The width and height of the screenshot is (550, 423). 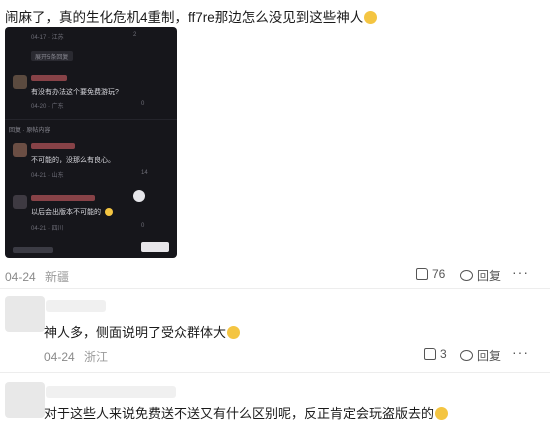 I want to click on shot-comment1-meta: 04-17 · 江苏, so click(x=47, y=38).